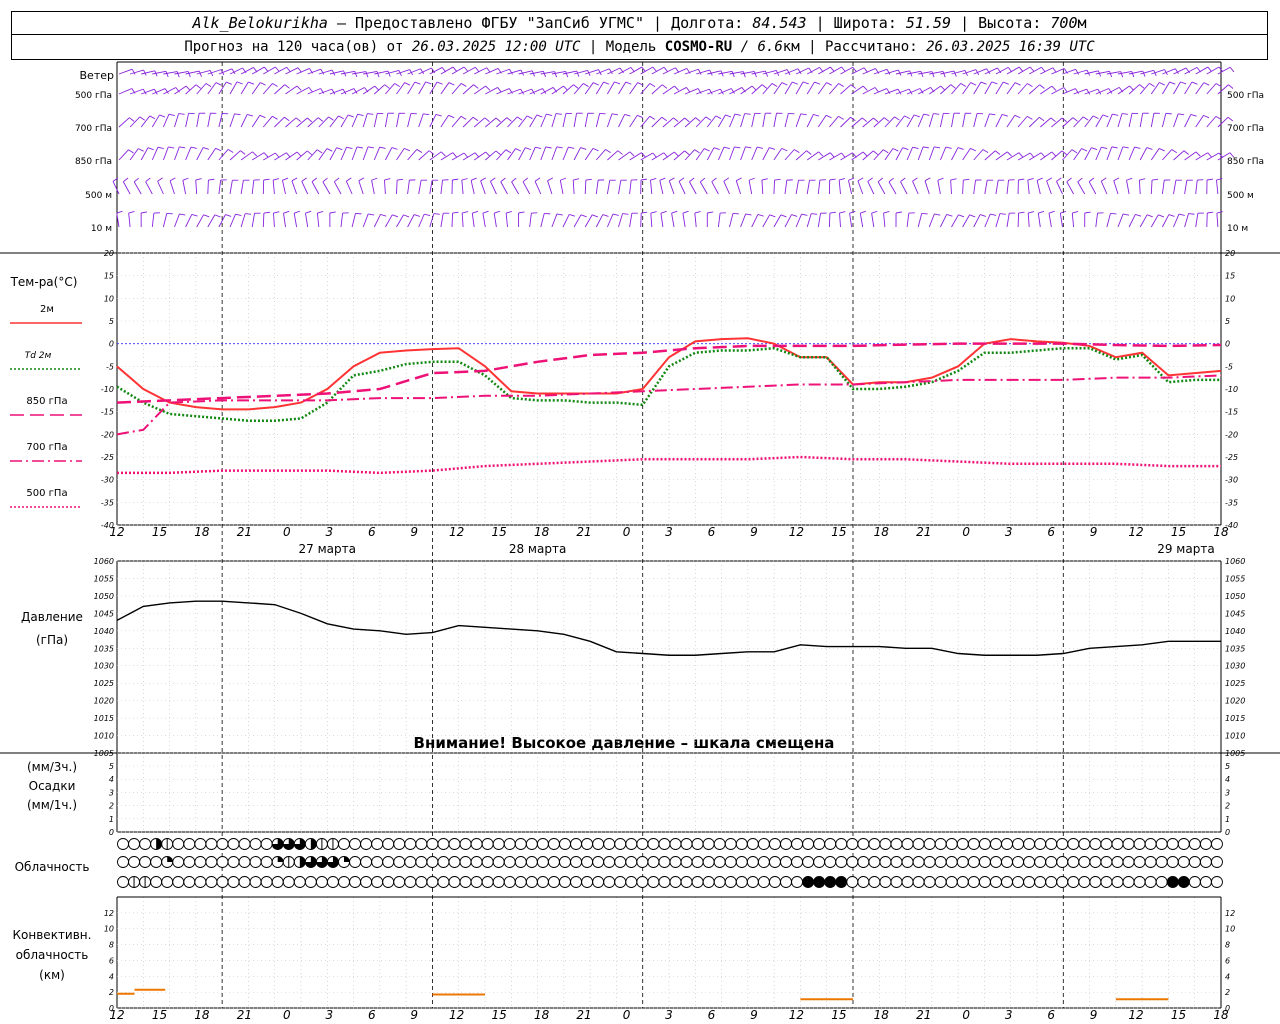  What do you see at coordinates (1235, 718) in the screenshot?
I see `pressure-tick-right: 1015` at bounding box center [1235, 718].